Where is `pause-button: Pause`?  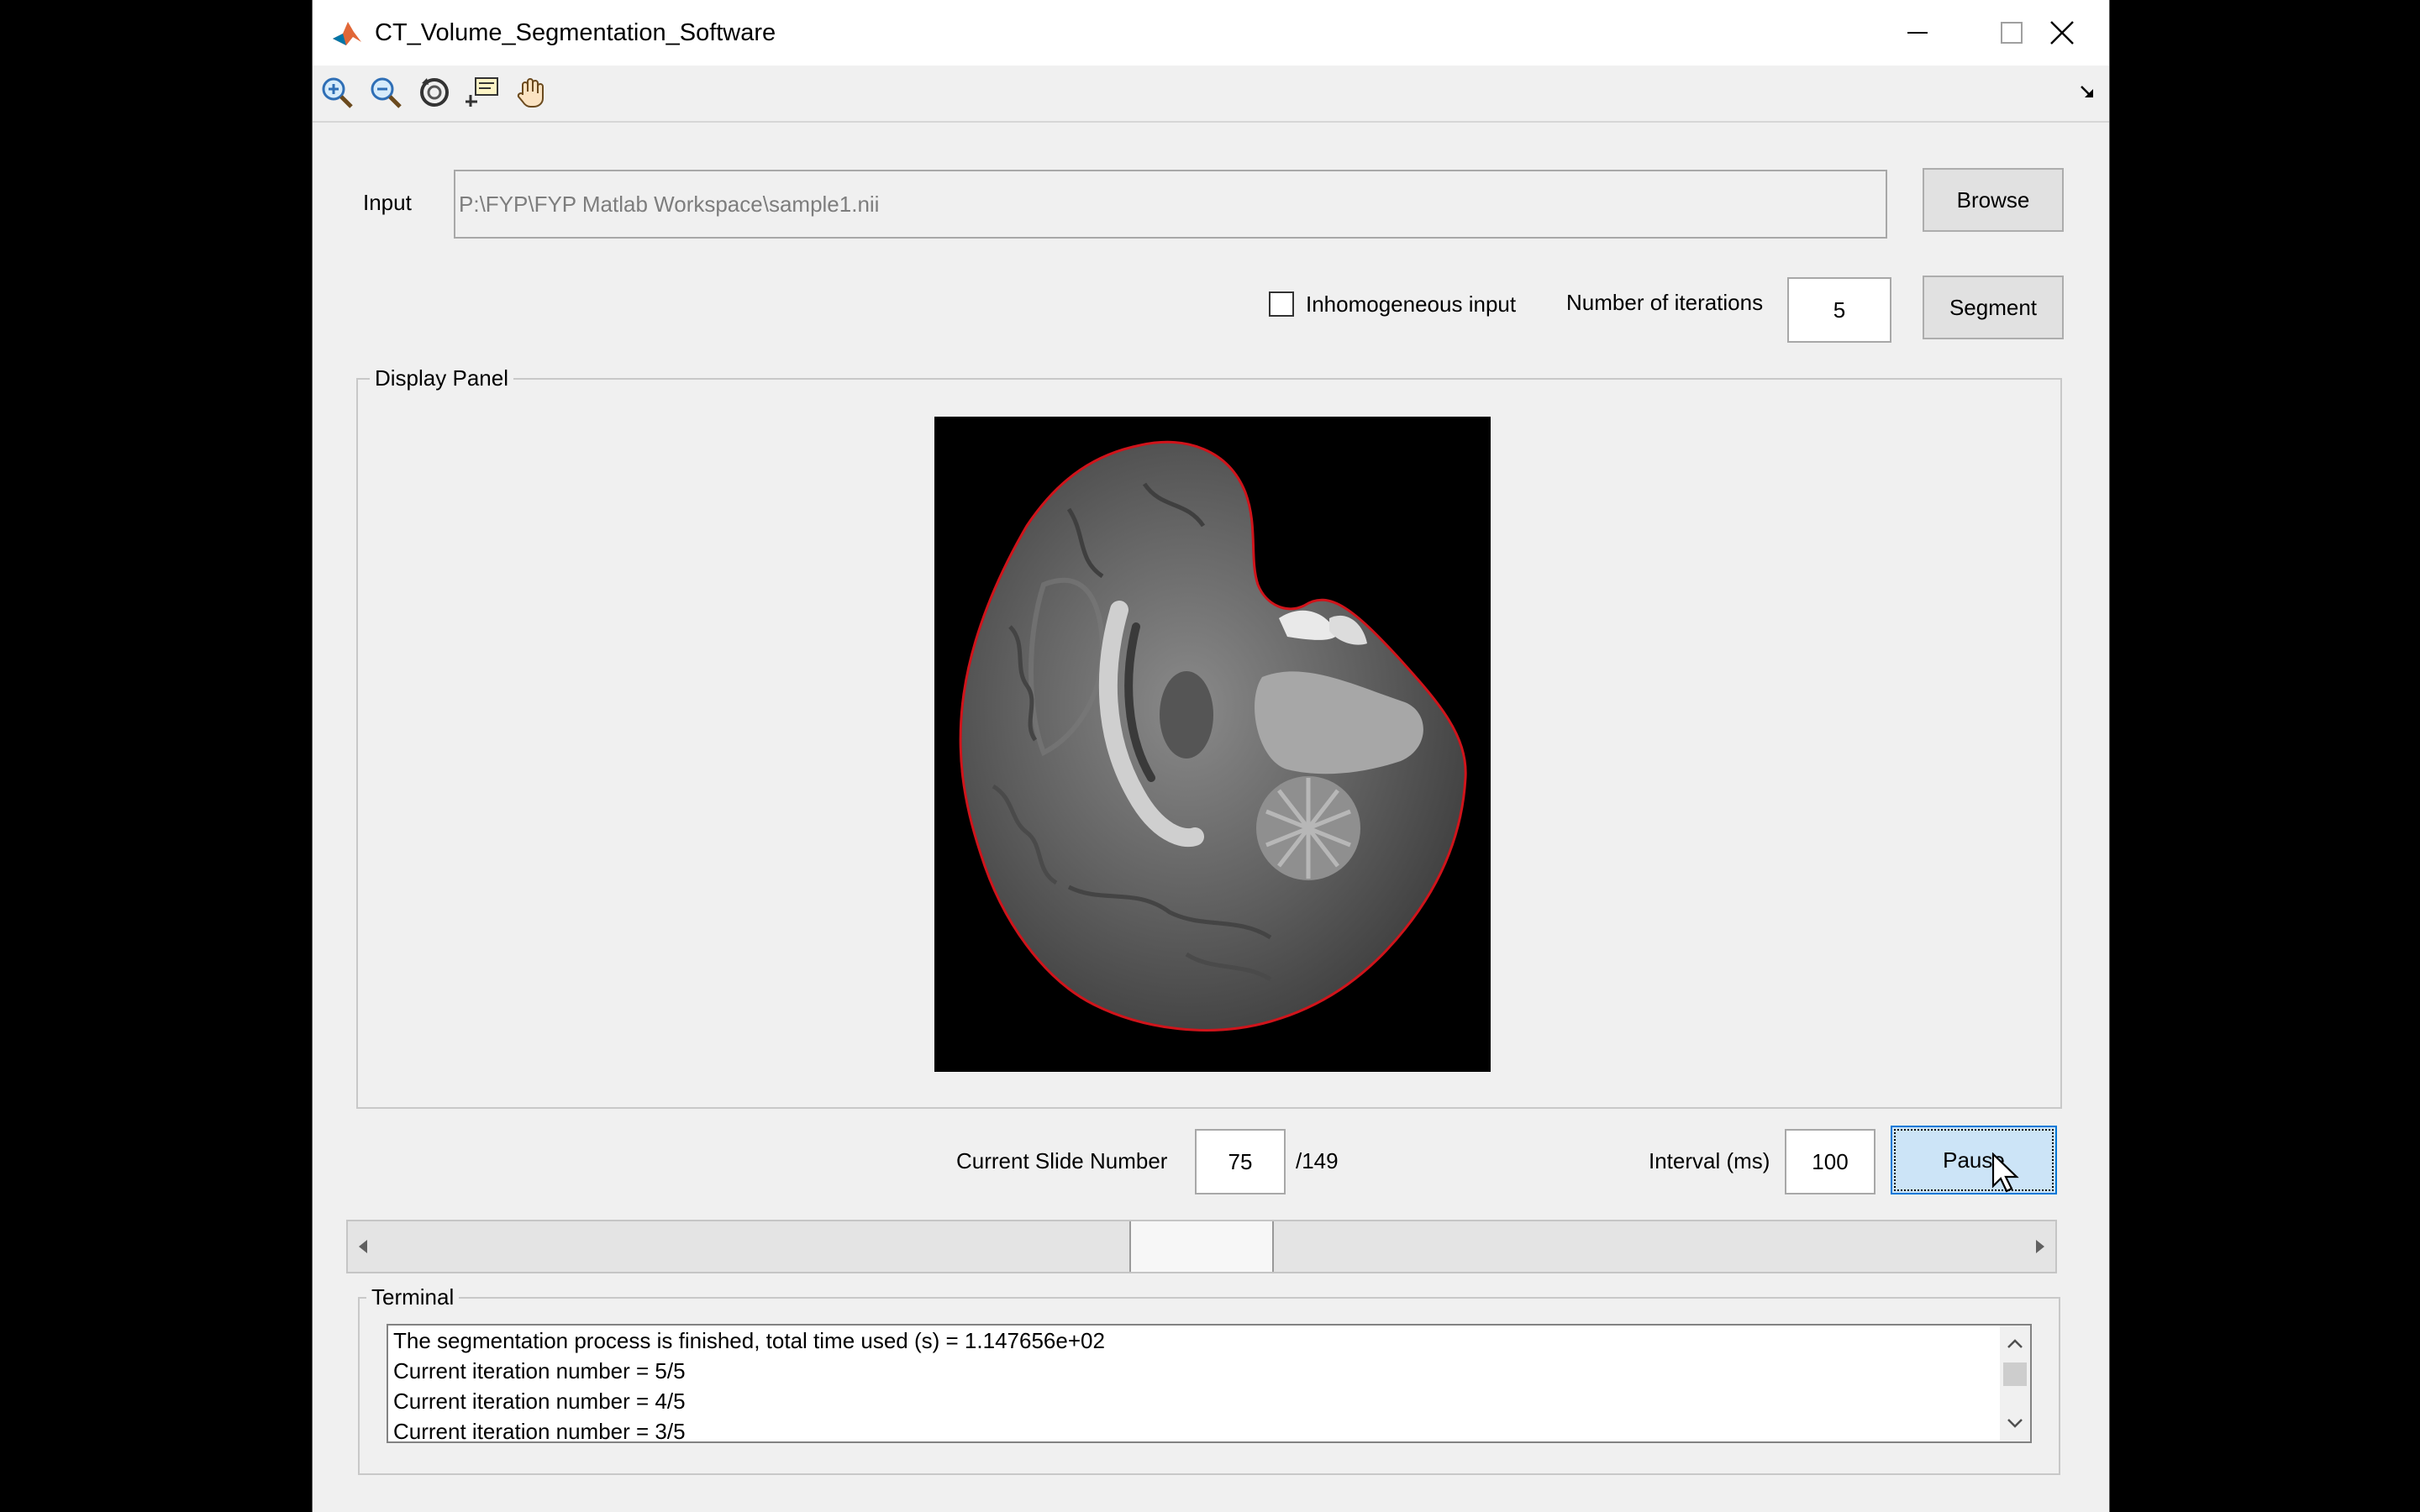
pause-button: Pause is located at coordinates (1974, 1160).